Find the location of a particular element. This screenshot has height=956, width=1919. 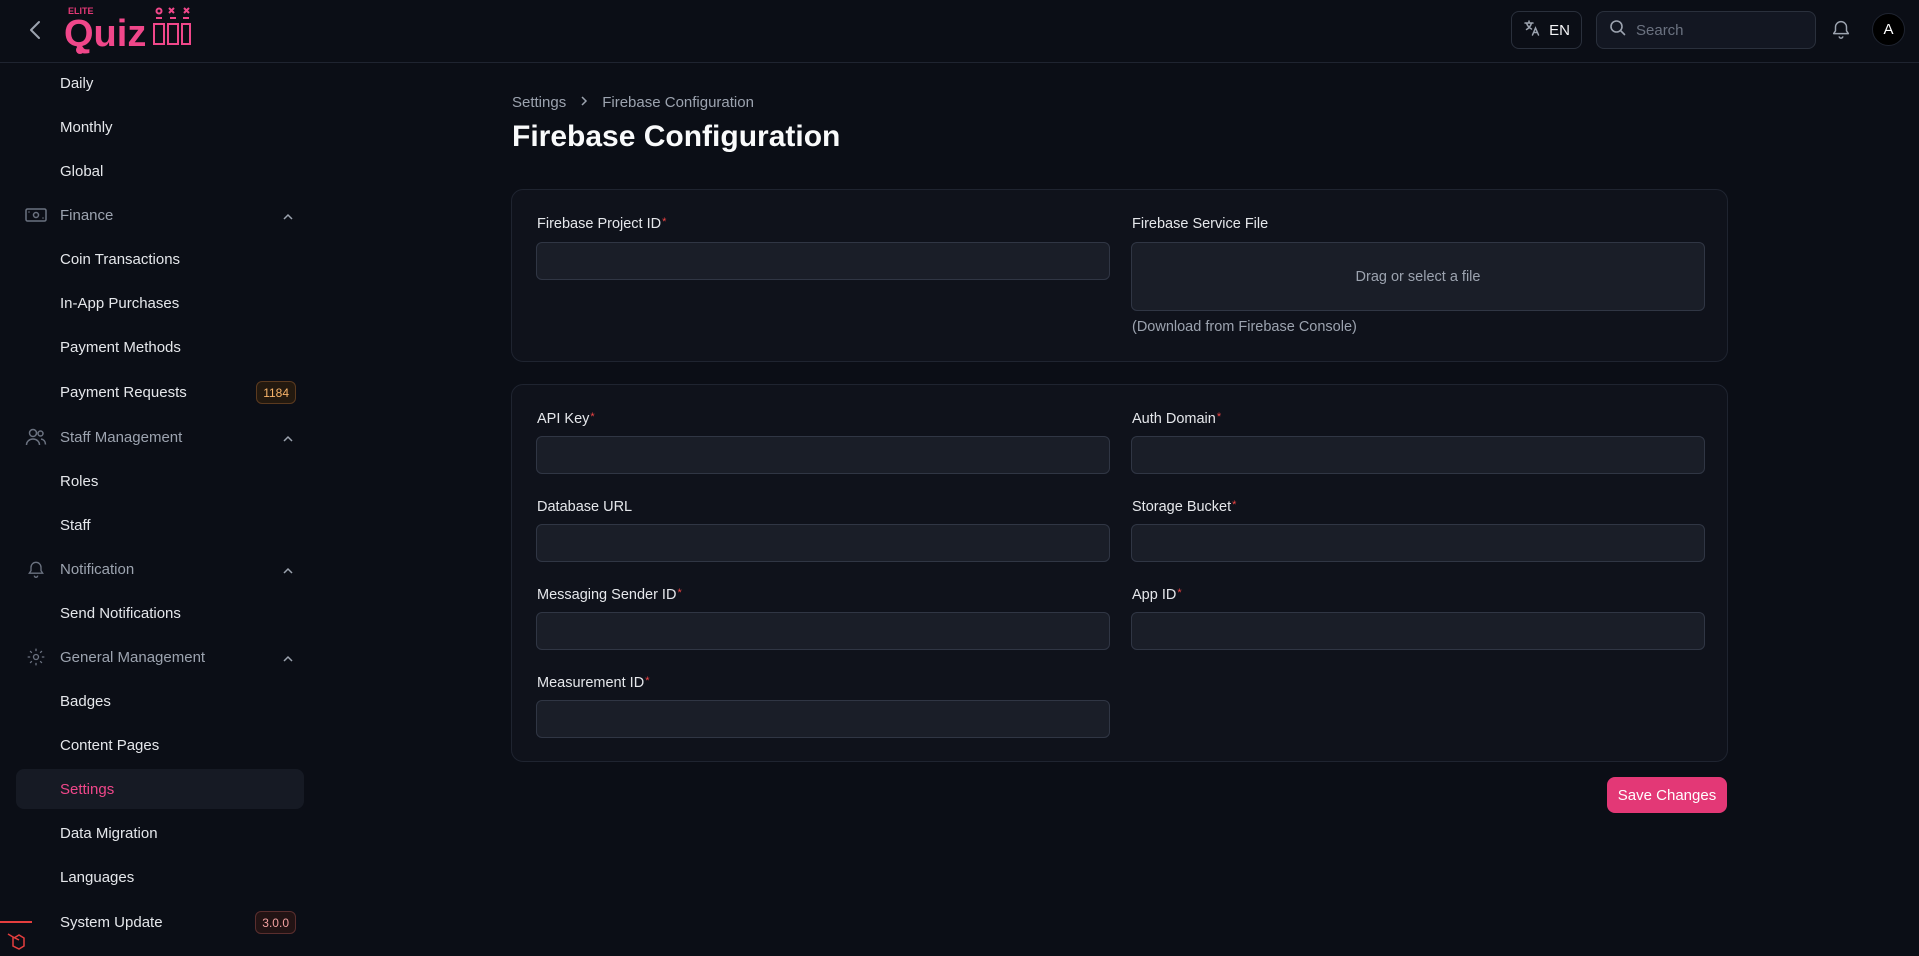

search-input is located at coordinates (1716, 30).